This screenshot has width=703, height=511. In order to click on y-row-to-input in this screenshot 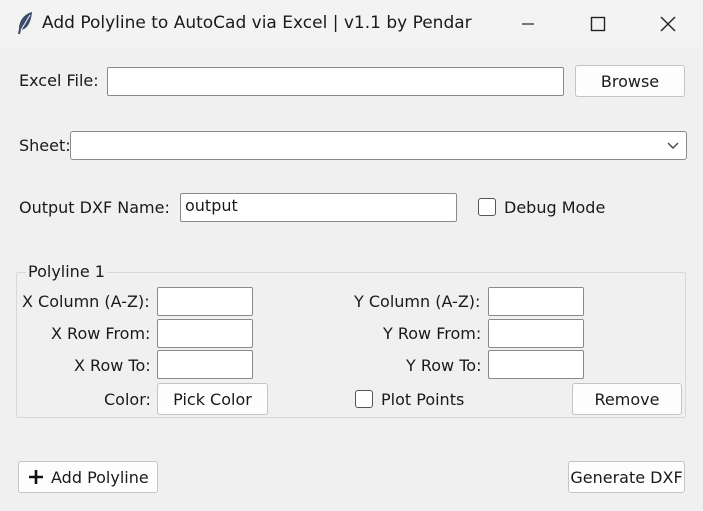, I will do `click(536, 364)`.